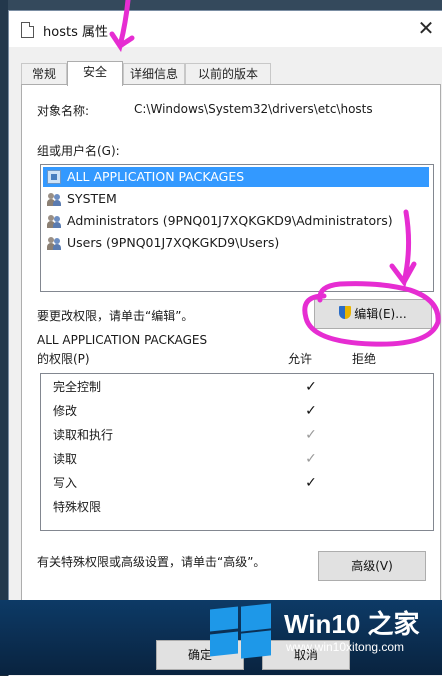 This screenshot has width=442, height=676. I want to click on allow-column-header: 允许, so click(300, 359).